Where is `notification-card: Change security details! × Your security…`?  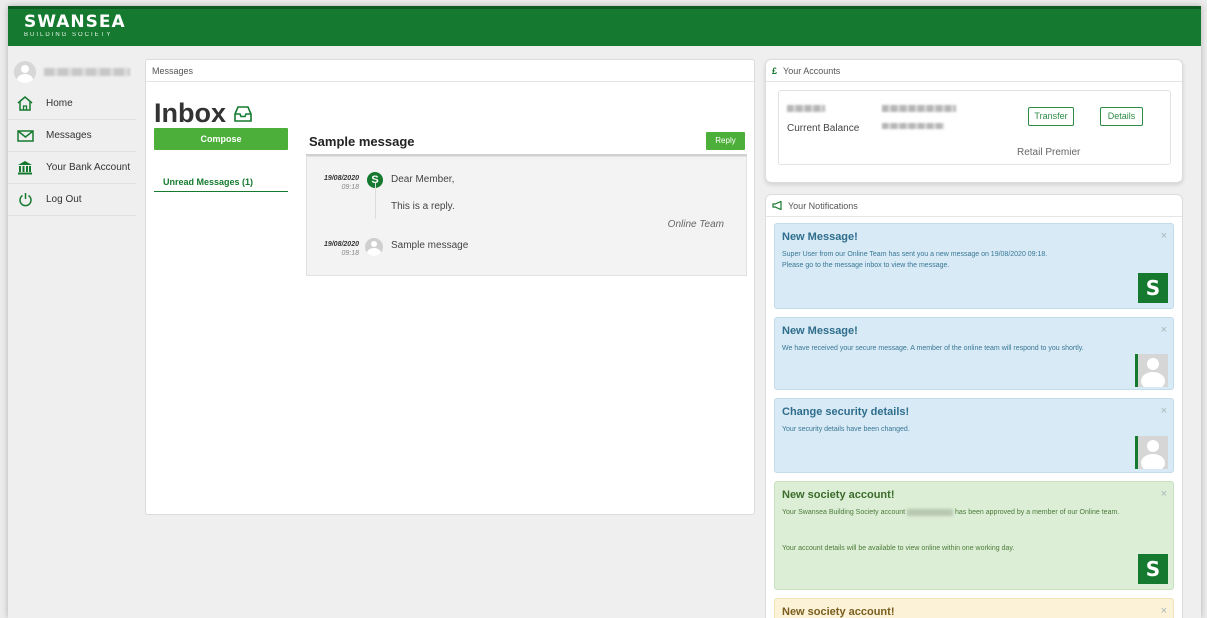
notification-card: Change security details! × Your security… is located at coordinates (974, 435).